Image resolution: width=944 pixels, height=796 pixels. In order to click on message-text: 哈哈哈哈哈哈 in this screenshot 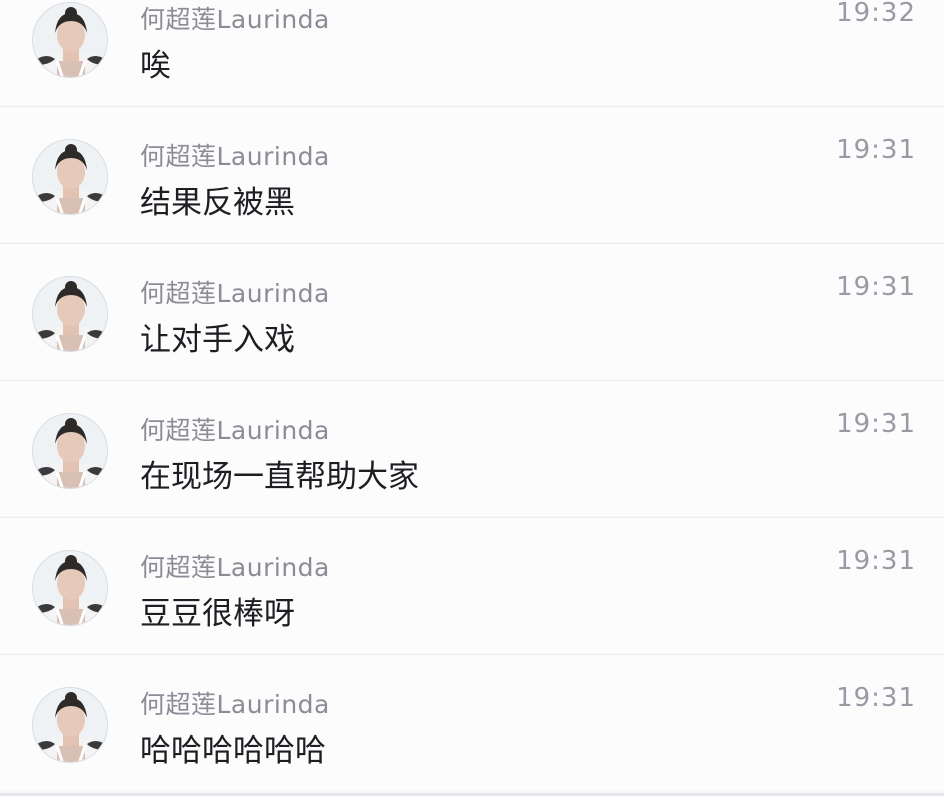, I will do `click(233, 751)`.